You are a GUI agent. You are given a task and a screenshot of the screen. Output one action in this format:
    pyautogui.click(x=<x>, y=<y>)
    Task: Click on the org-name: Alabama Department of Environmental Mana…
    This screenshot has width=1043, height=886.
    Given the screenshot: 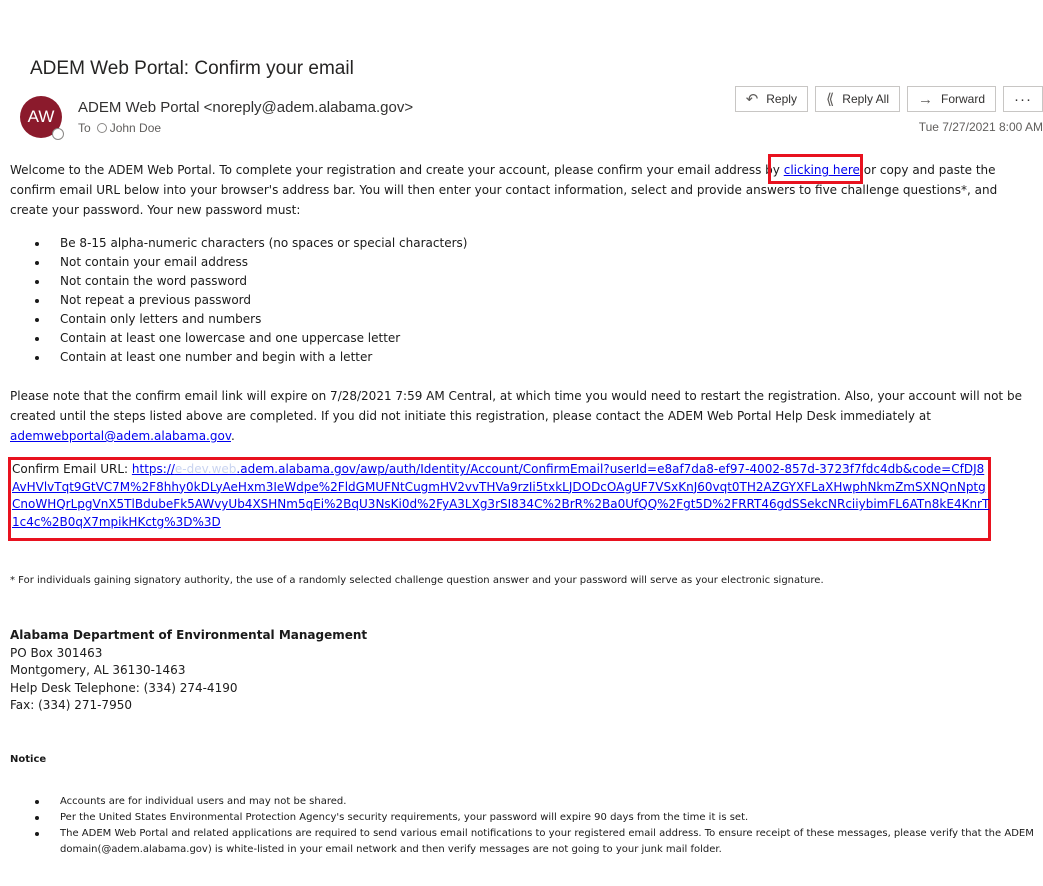 What is the action you would take?
    pyautogui.click(x=189, y=635)
    